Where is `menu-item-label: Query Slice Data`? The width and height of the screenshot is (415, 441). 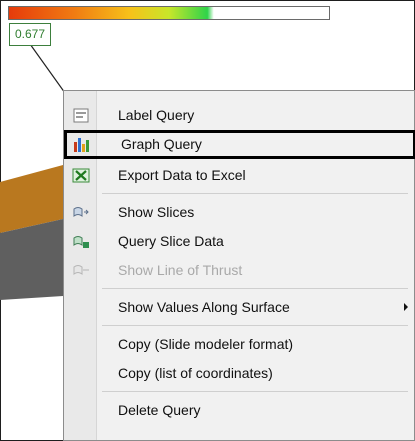
menu-item-label: Query Slice Data is located at coordinates (171, 241).